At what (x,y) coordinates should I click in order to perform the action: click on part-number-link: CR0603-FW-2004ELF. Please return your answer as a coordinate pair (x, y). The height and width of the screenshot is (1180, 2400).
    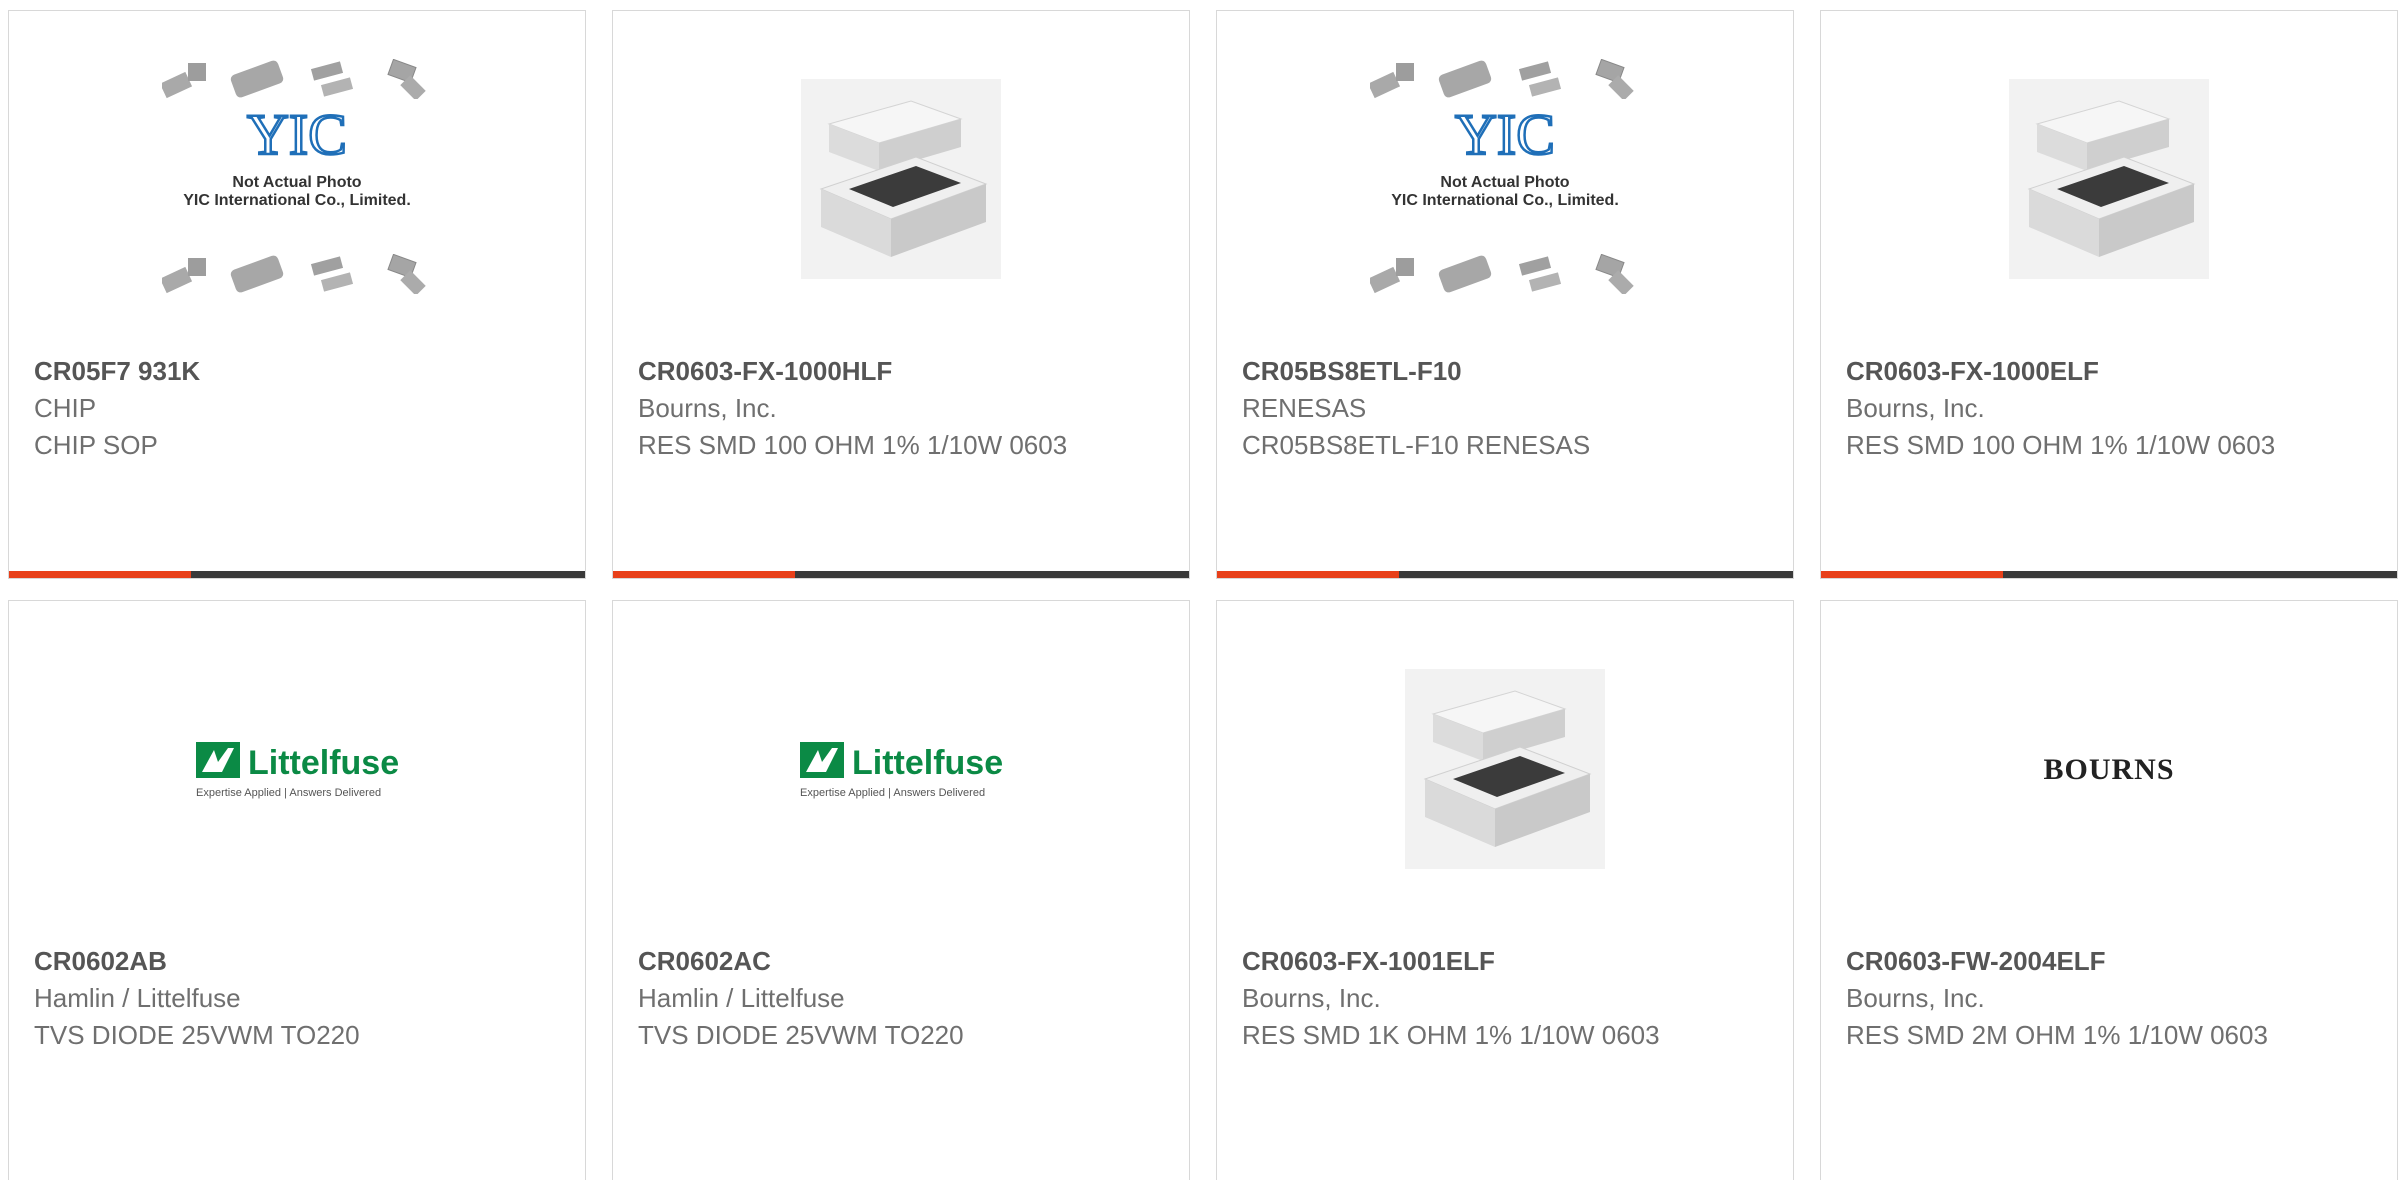
    Looking at the image, I should click on (2111, 961).